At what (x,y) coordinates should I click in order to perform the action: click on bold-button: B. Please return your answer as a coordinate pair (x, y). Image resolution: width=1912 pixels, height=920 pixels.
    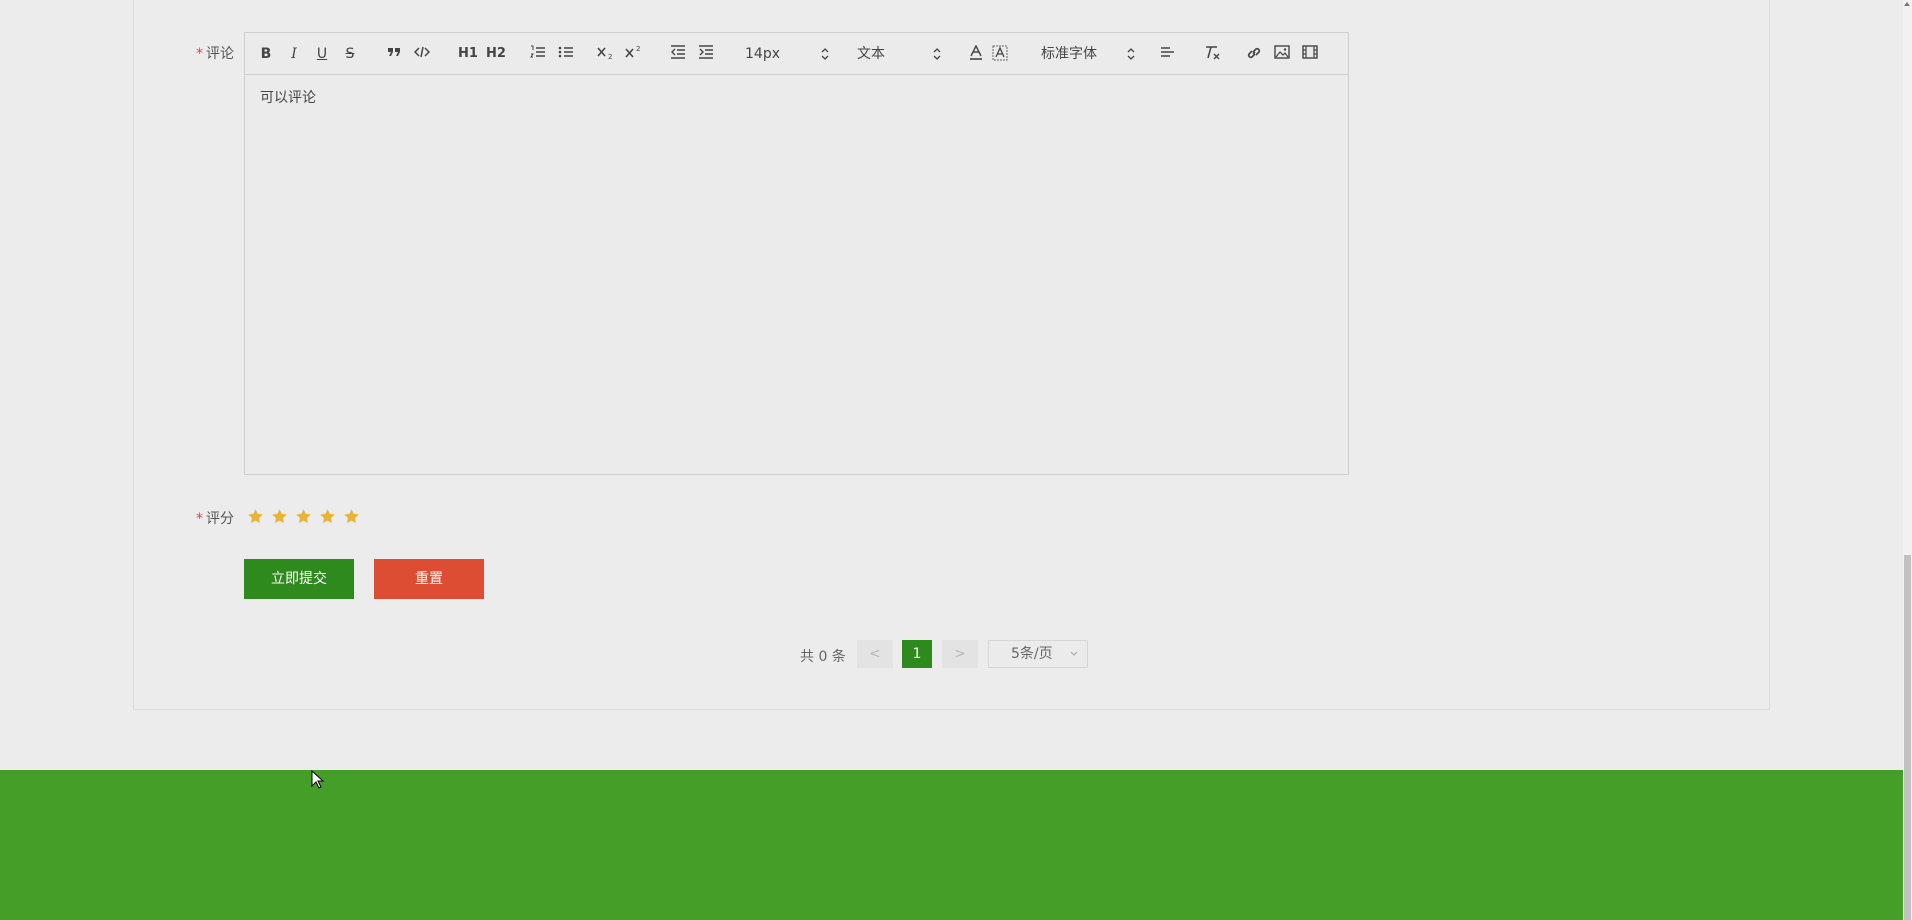
    Looking at the image, I should click on (266, 54).